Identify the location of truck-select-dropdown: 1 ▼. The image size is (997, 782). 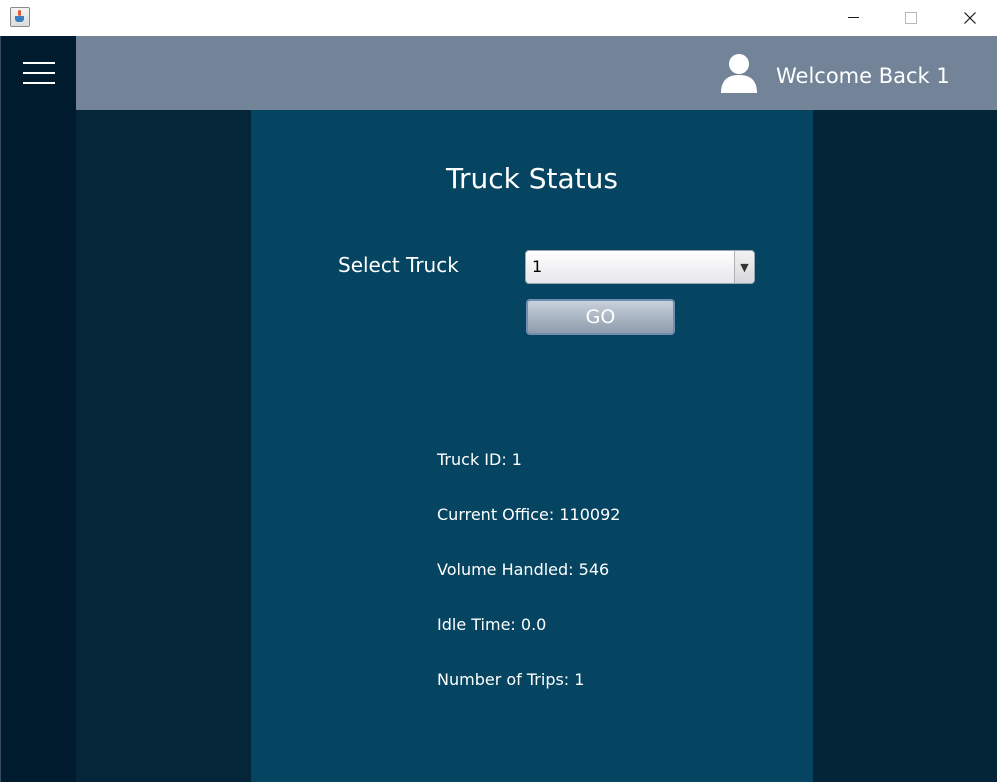
(640, 267).